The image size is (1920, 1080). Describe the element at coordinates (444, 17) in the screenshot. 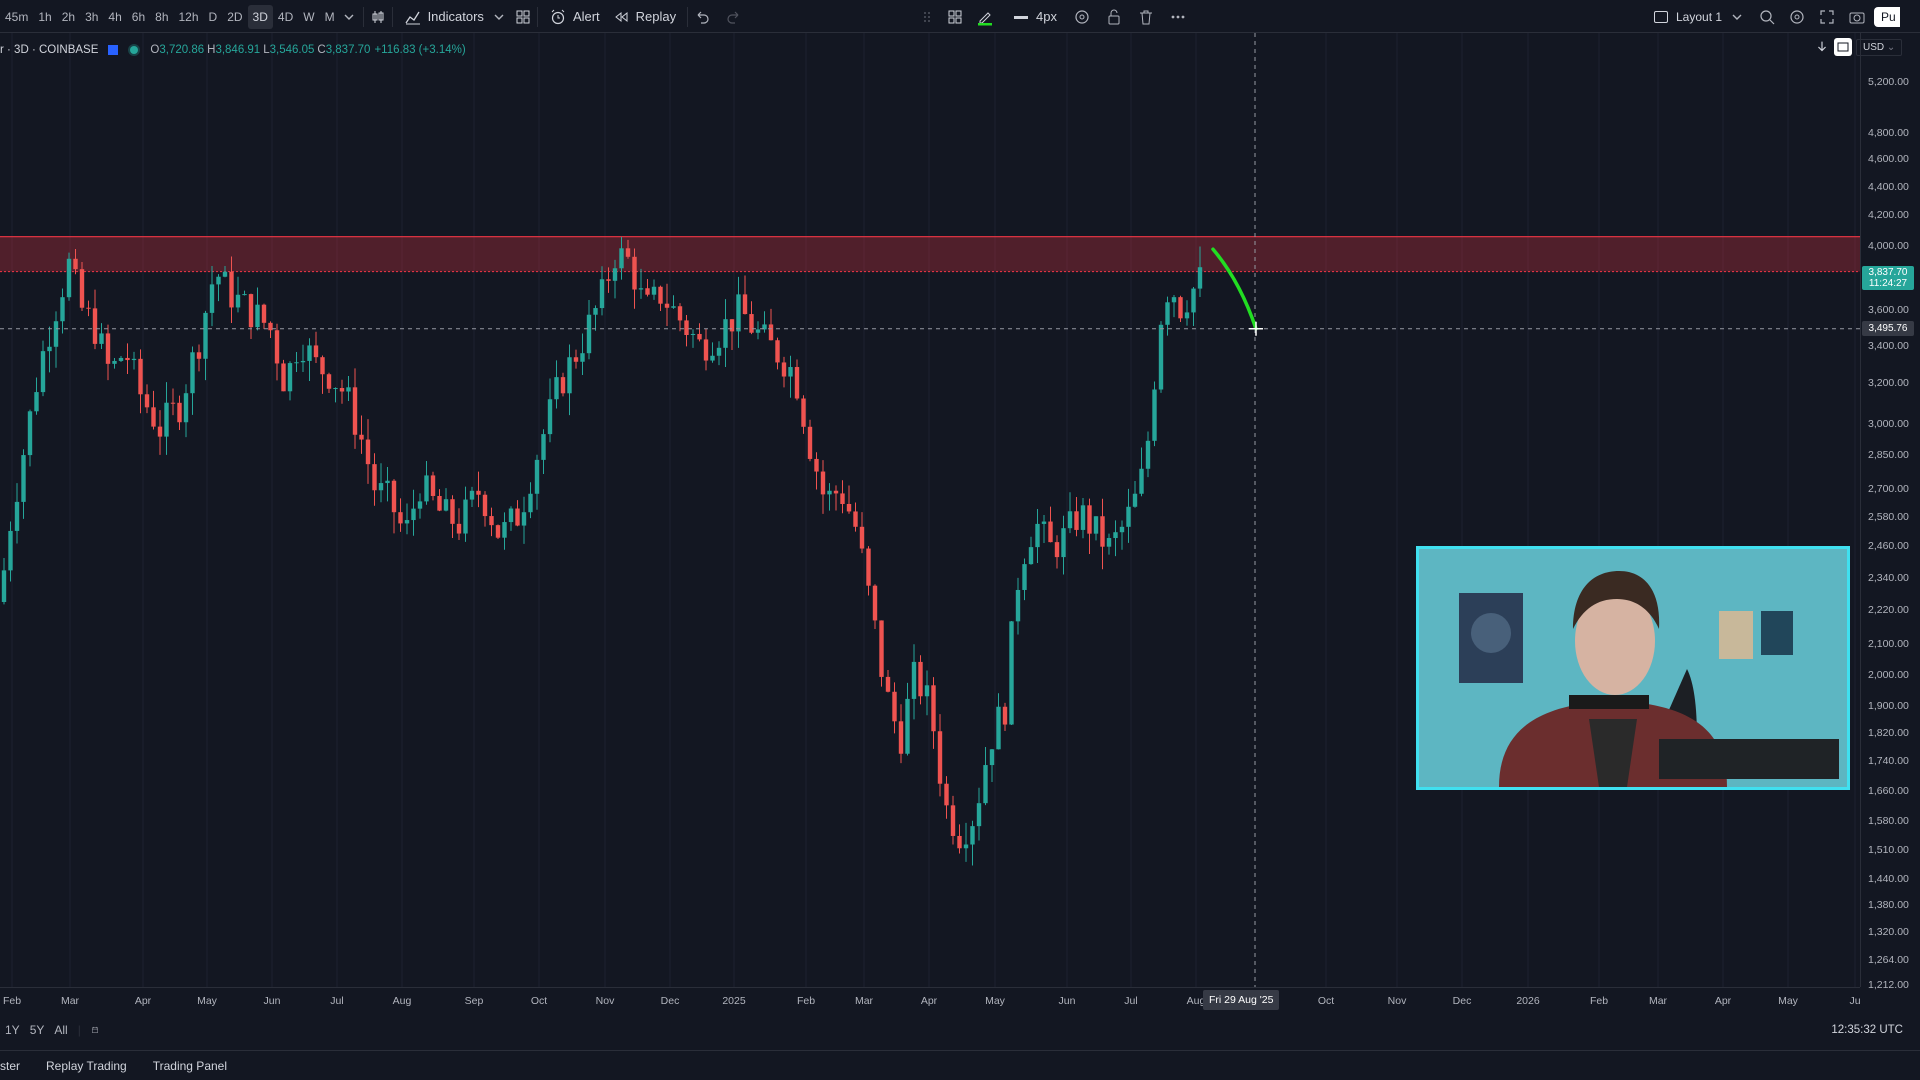

I see `indicators-button: Indicators` at that location.